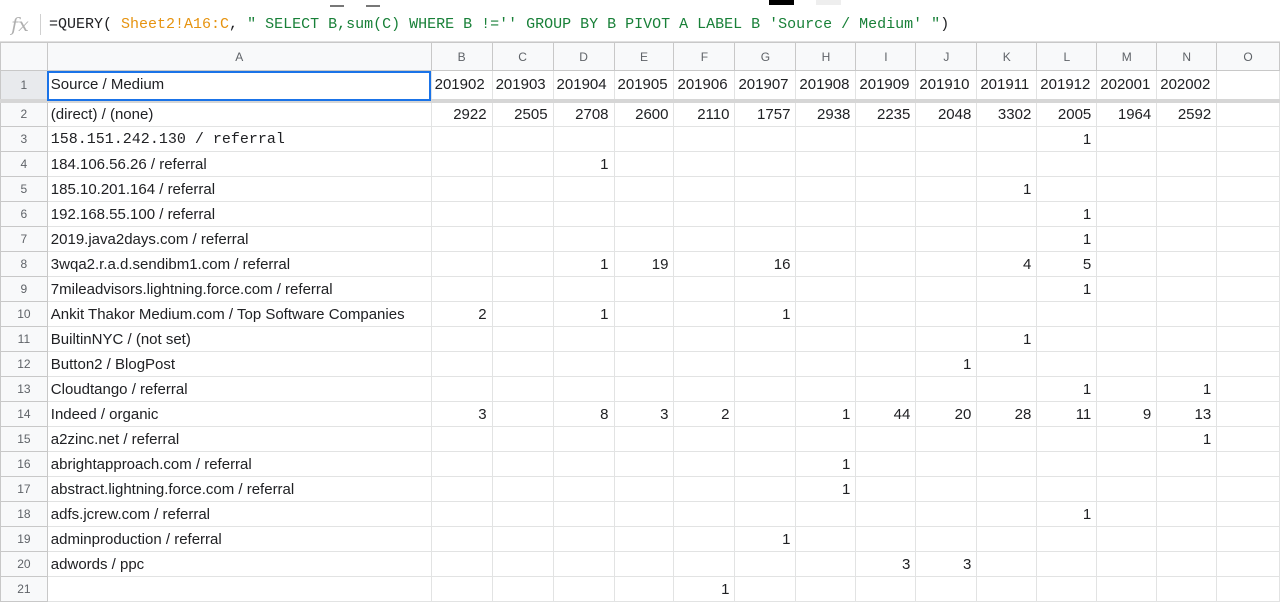 The image size is (1280, 602). I want to click on column-header-b: B, so click(461, 56).